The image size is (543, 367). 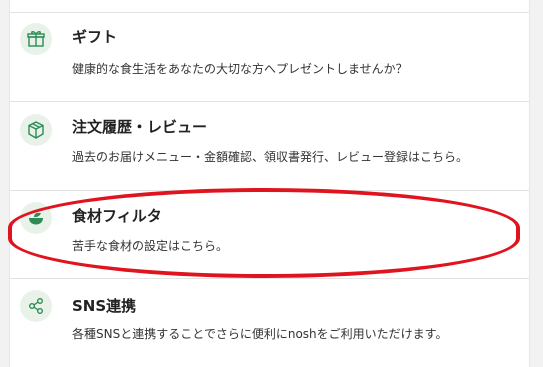 I want to click on menu-item-title: ギフト, so click(x=95, y=37).